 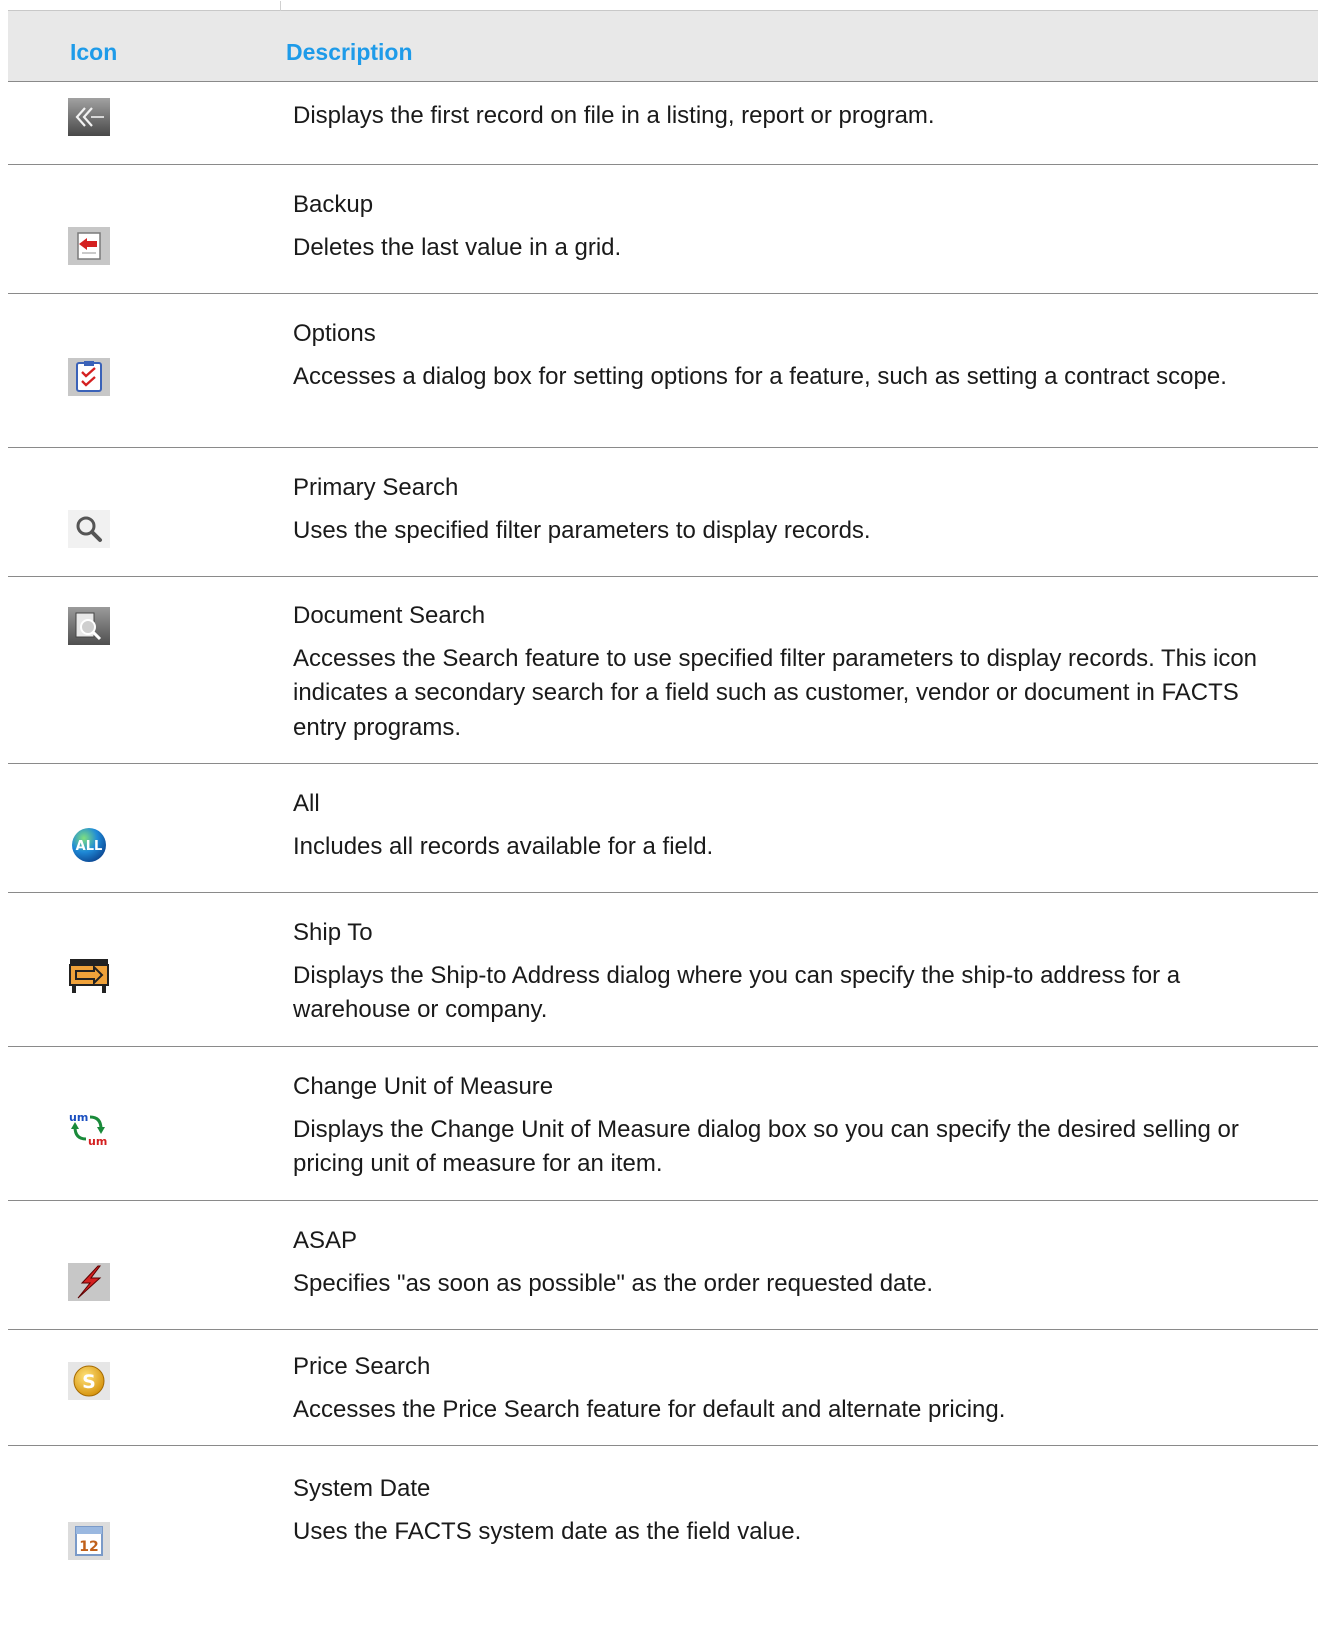 I want to click on header-divider, so click(x=280, y=6).